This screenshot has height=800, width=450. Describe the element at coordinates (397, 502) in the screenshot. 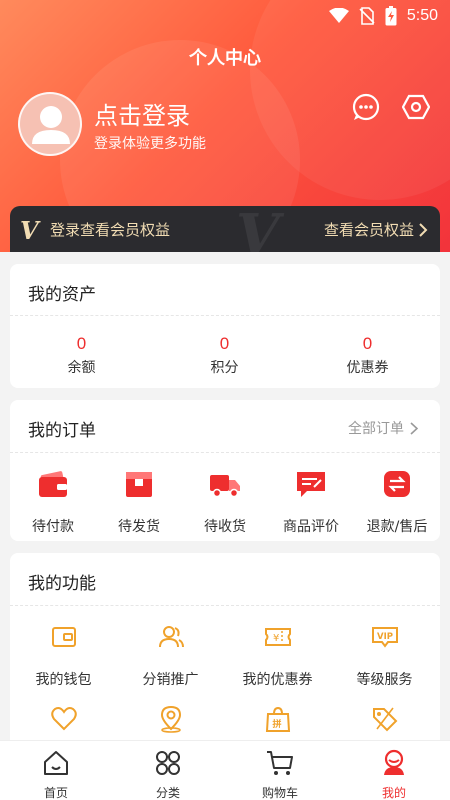

I see `order-refund: 退款/售后` at that location.